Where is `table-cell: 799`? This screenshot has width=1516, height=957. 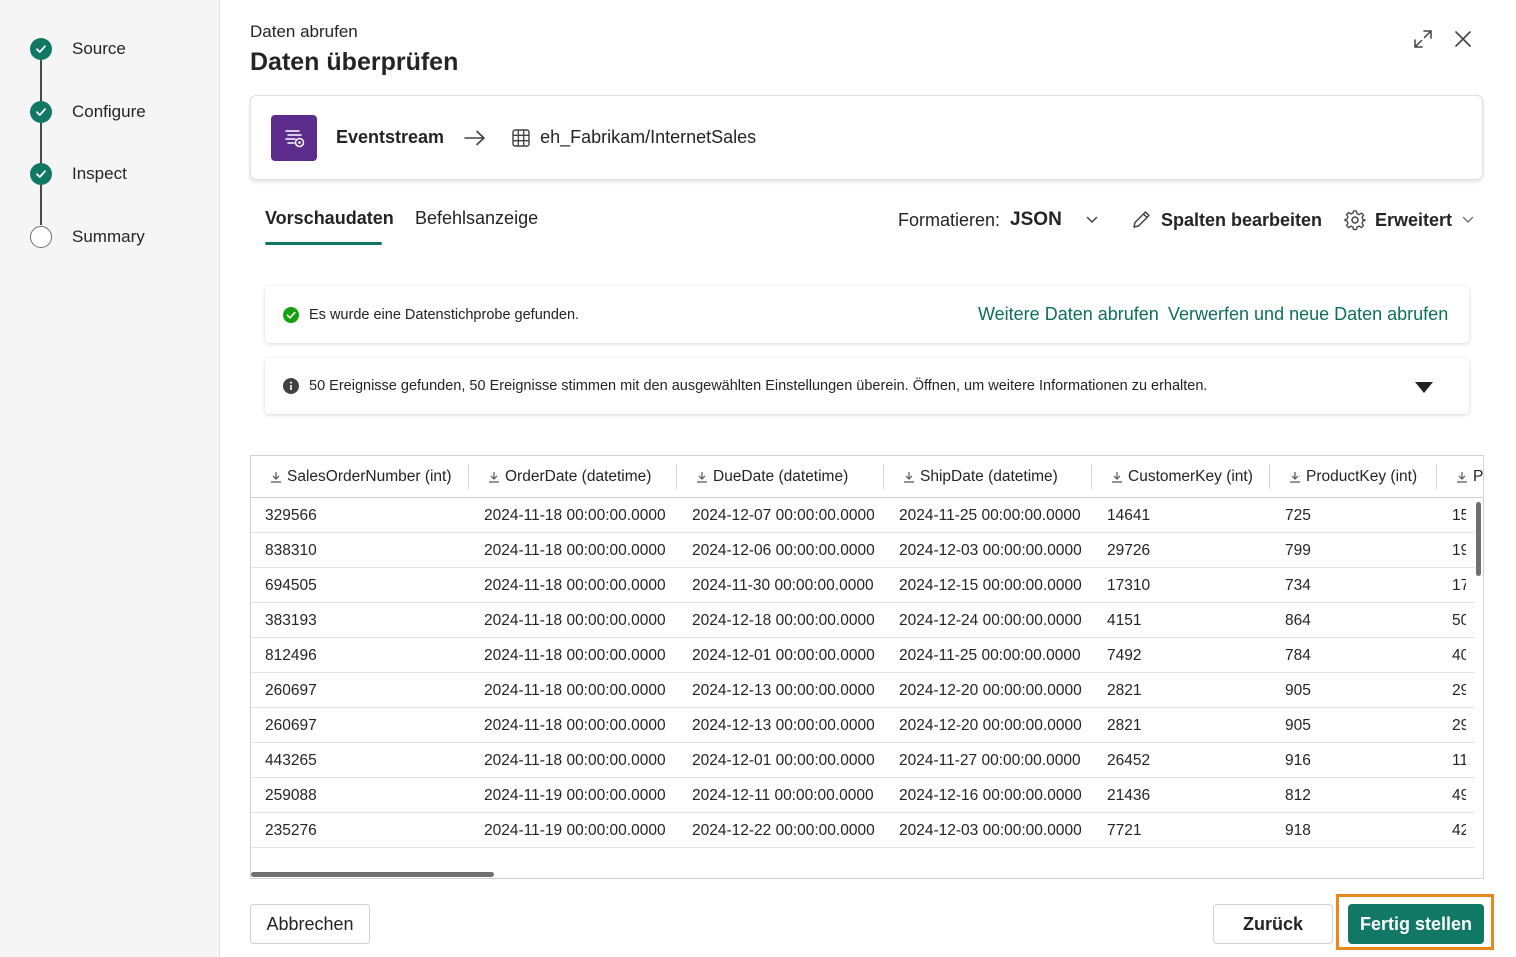
table-cell: 799 is located at coordinates (1298, 550).